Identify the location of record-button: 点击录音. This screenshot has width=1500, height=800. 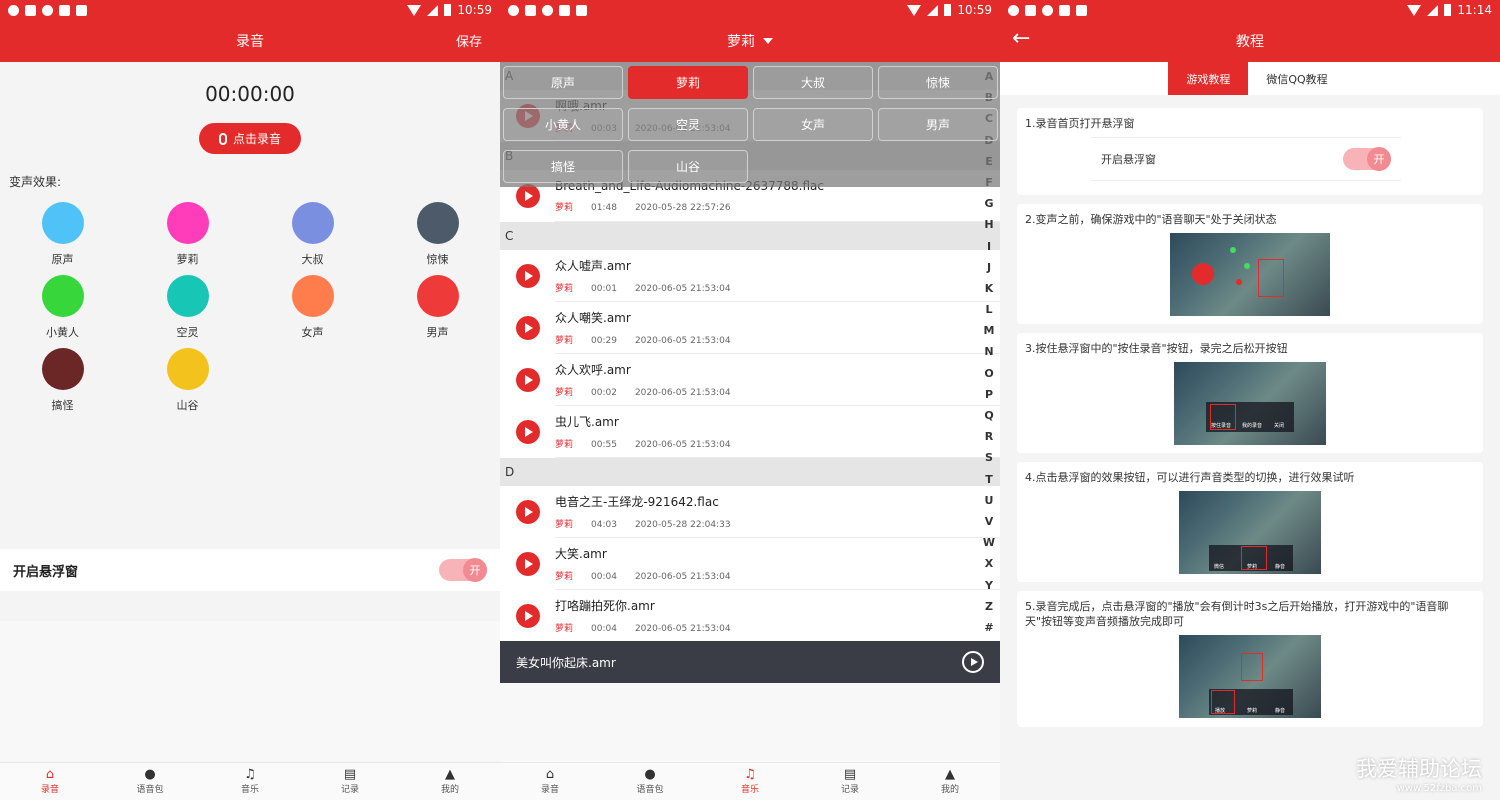
(250, 138).